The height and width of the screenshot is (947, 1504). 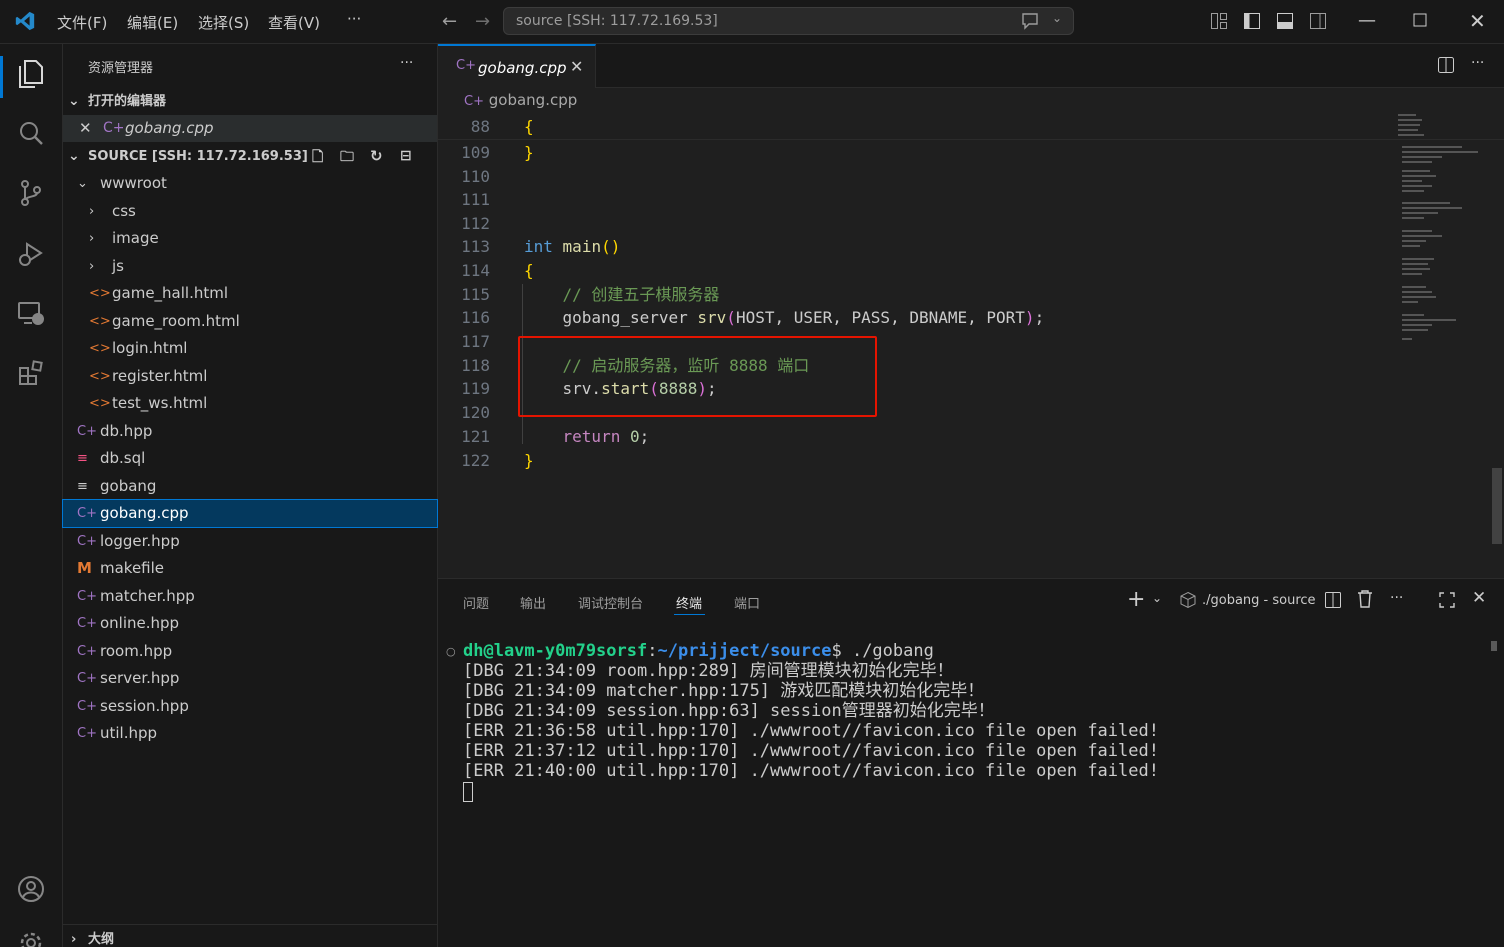 What do you see at coordinates (576, 66) in the screenshot?
I see `close-tab-icon: ✕` at bounding box center [576, 66].